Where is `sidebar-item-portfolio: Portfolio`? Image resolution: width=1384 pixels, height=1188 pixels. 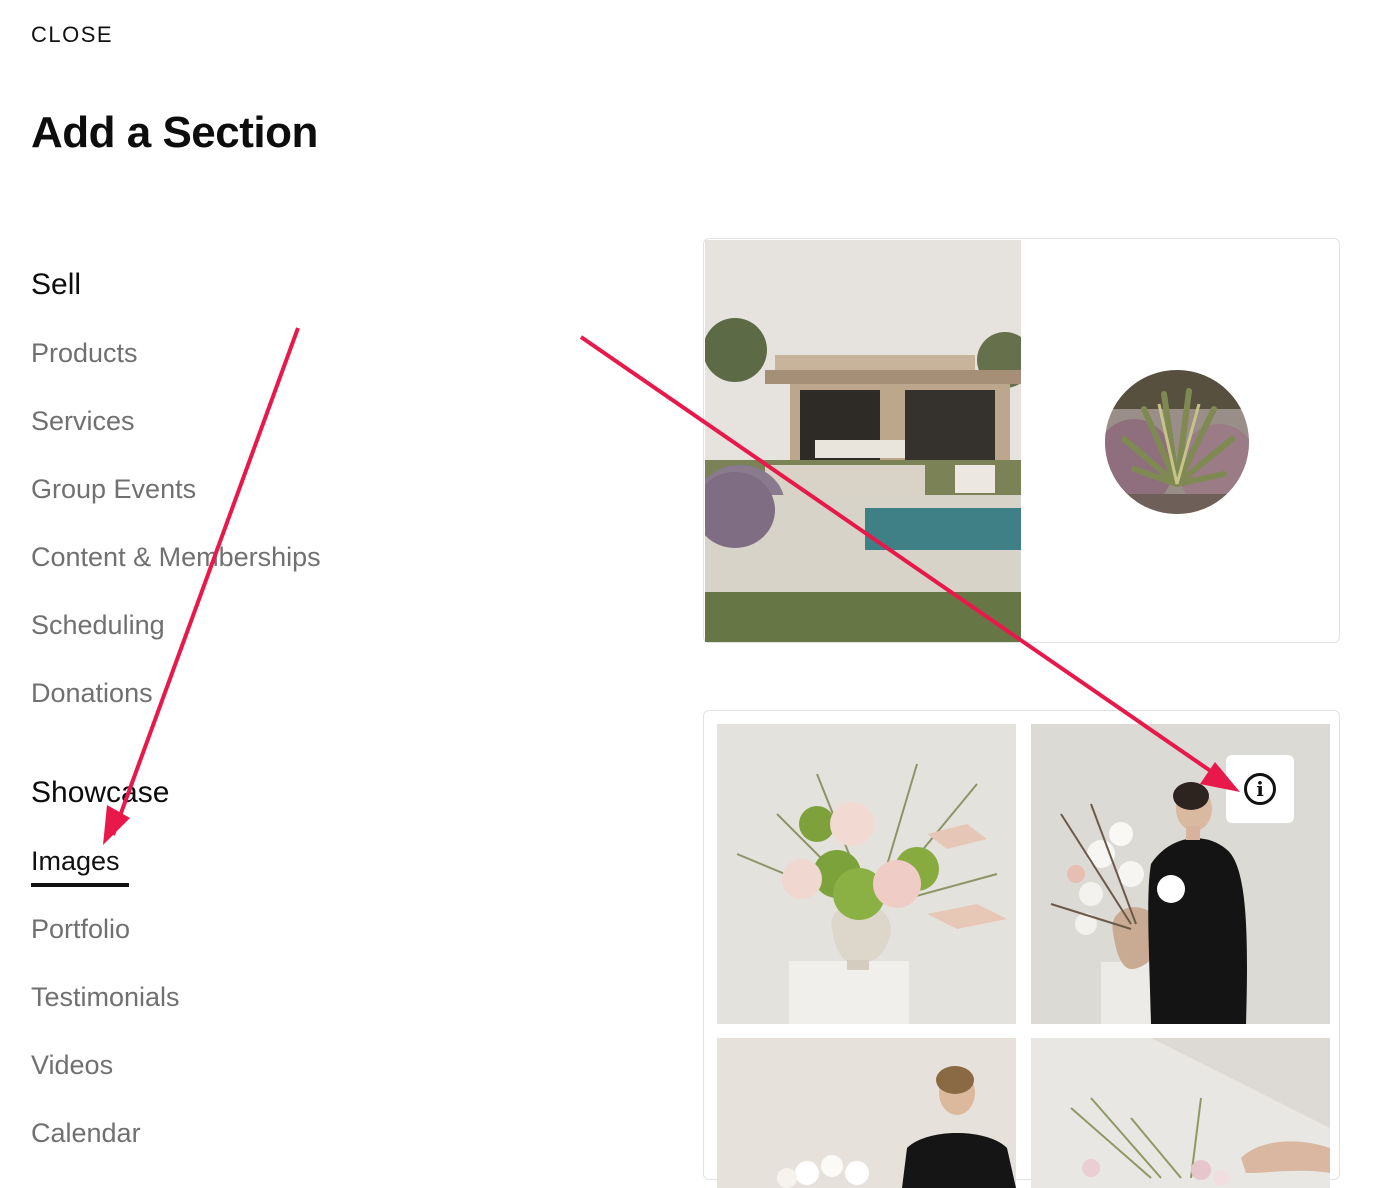 sidebar-item-portfolio: Portfolio is located at coordinates (80, 929).